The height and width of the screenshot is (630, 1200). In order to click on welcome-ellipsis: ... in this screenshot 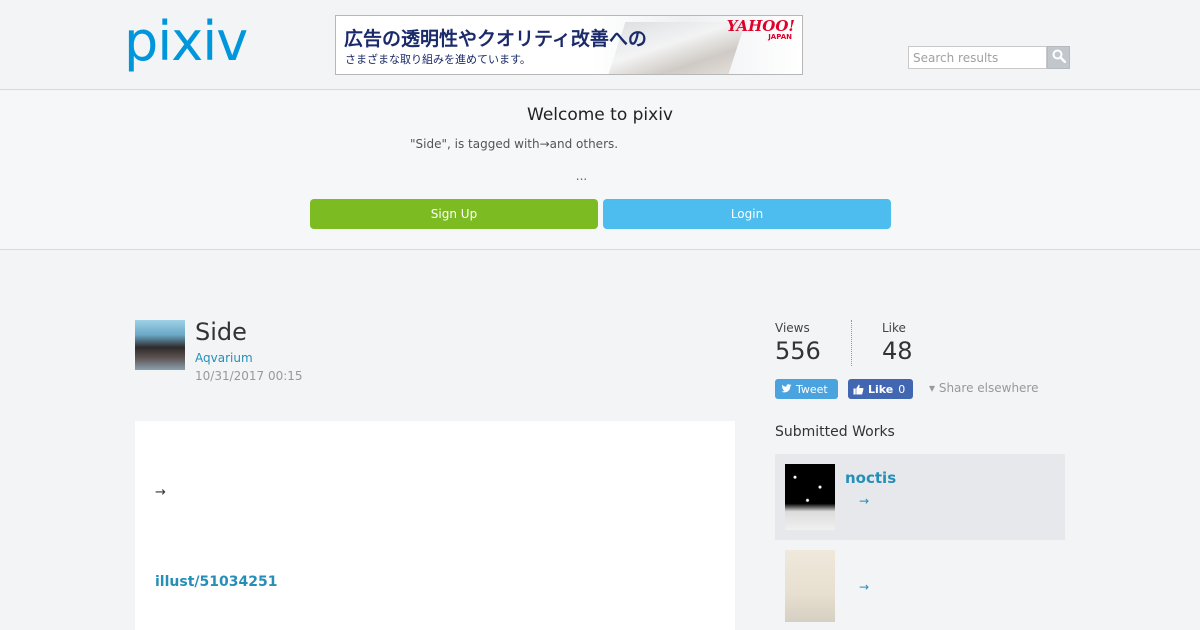, I will do `click(581, 176)`.